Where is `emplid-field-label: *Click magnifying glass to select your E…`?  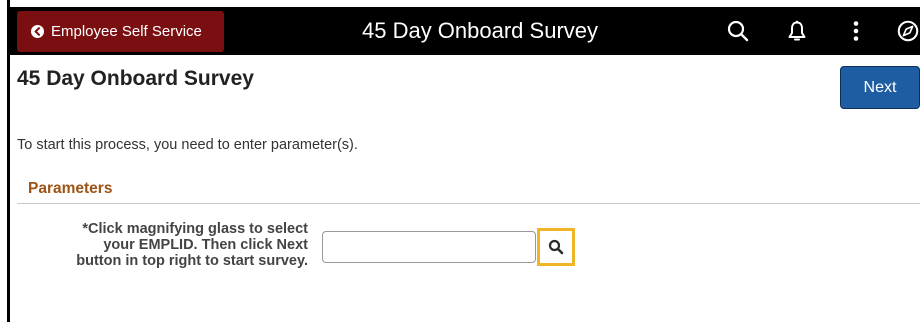
emplid-field-label: *Click magnifying glass to select your E… is located at coordinates (162, 245).